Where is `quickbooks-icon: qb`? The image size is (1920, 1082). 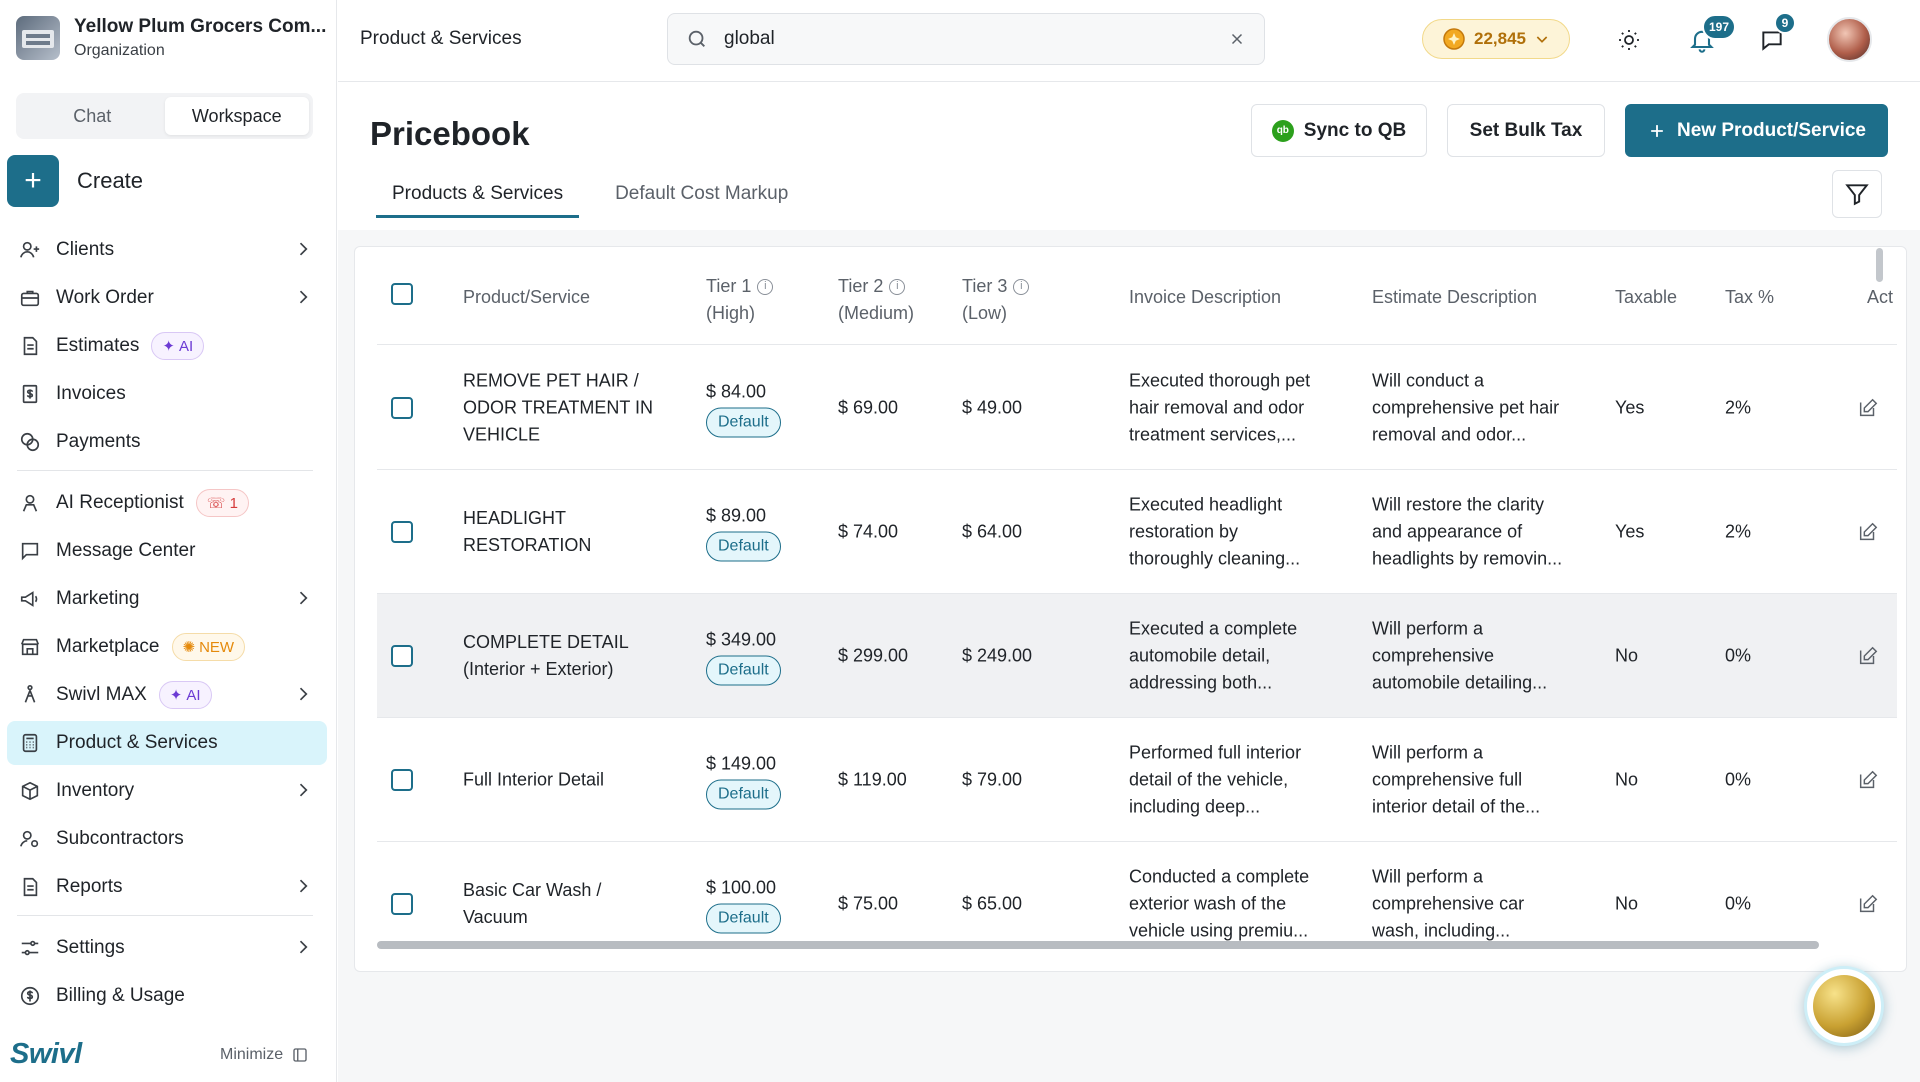 quickbooks-icon: qb is located at coordinates (1282, 130).